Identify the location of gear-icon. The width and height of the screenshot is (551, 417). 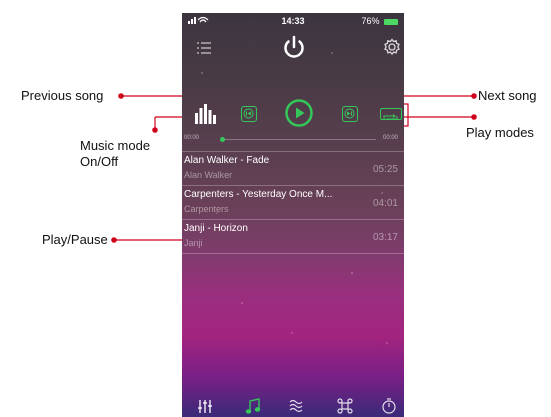
(392, 47).